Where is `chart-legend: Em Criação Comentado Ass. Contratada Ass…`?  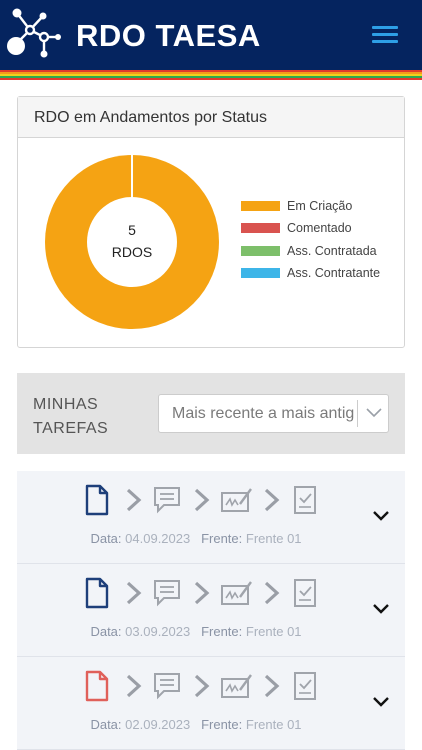
chart-legend: Em Criação Comentado Ass. Contratada Ass… is located at coordinates (310, 243).